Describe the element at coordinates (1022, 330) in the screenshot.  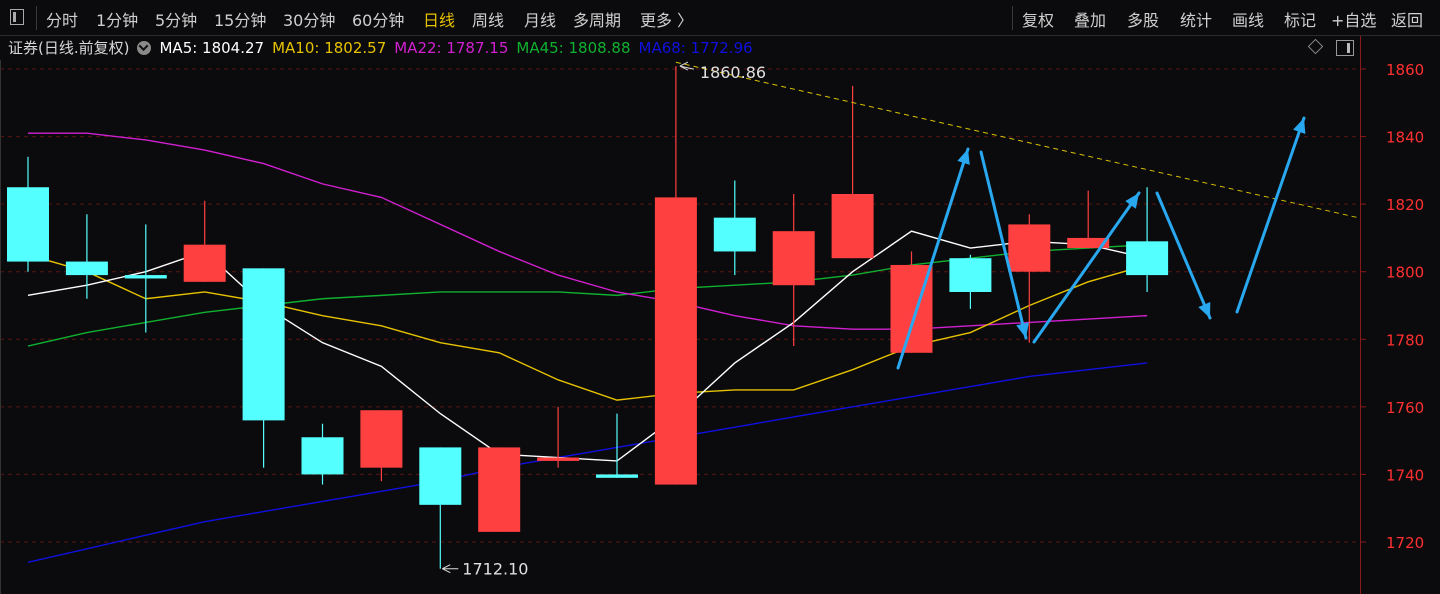
I see `arrow-down-1-head` at that location.